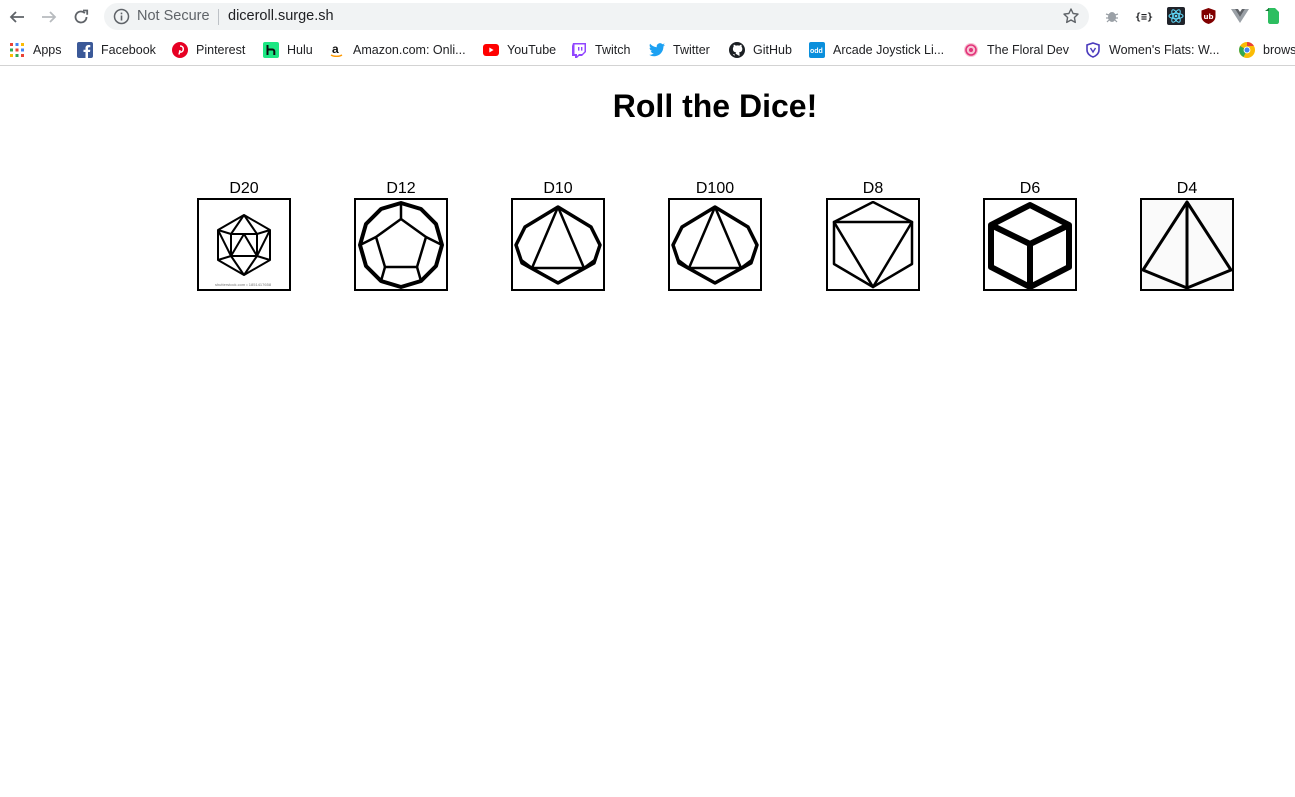 The width and height of the screenshot is (1295, 797). Describe the element at coordinates (532, 50) in the screenshot. I see `bookmark-label: YouTube` at that location.